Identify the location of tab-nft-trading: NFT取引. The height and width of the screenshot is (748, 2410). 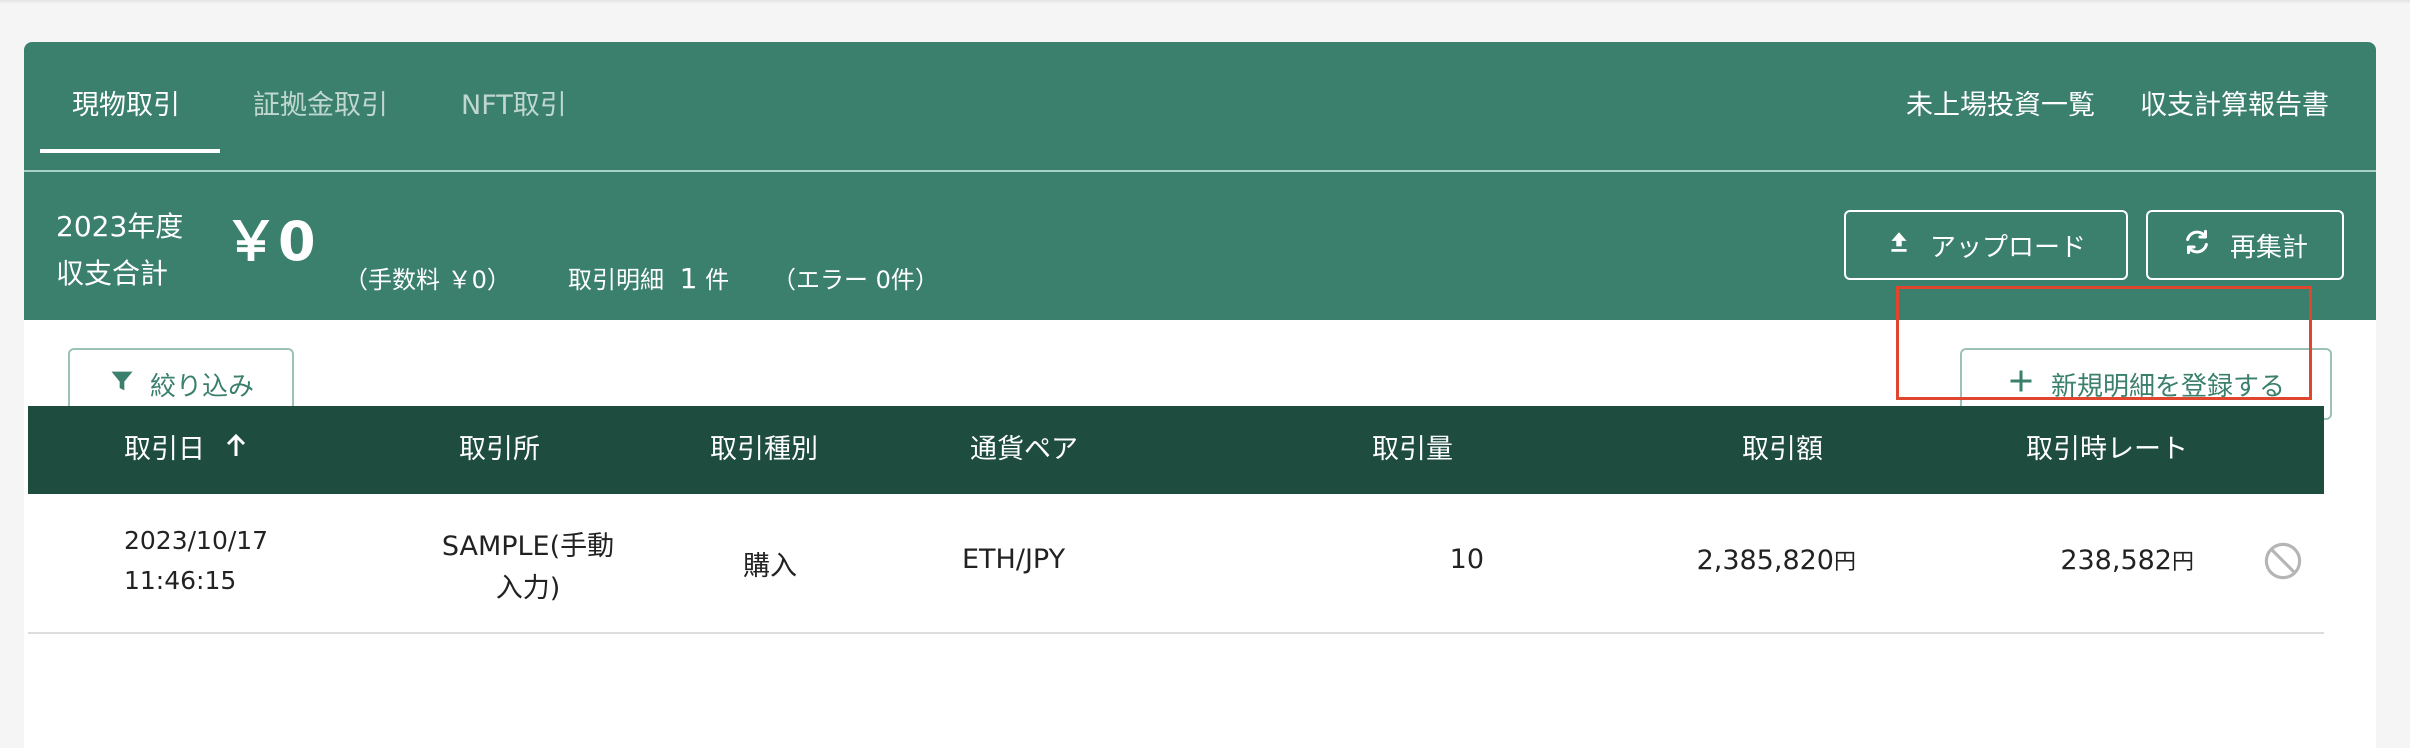
(514, 106).